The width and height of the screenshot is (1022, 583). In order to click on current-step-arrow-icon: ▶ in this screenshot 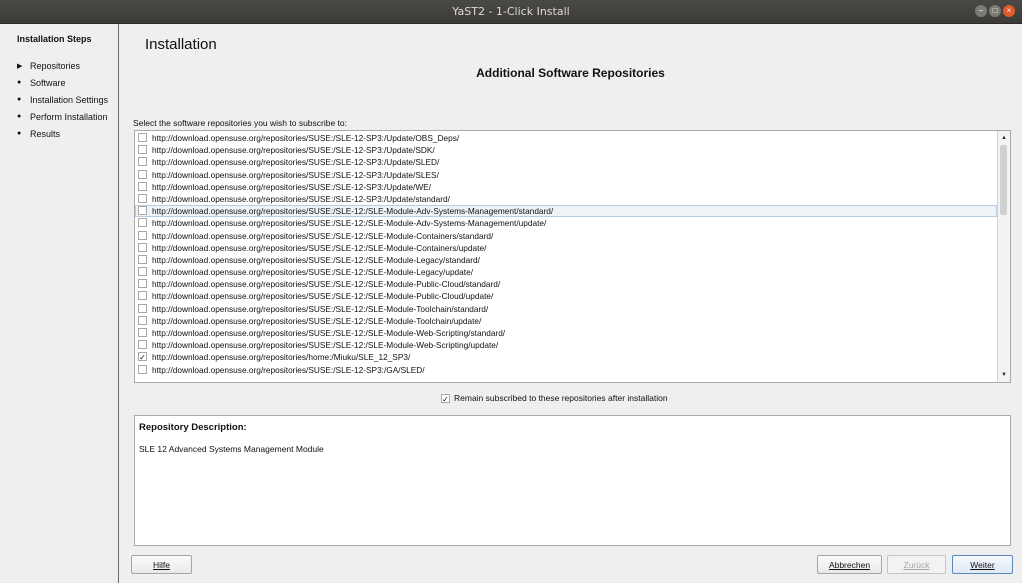, I will do `click(20, 66)`.